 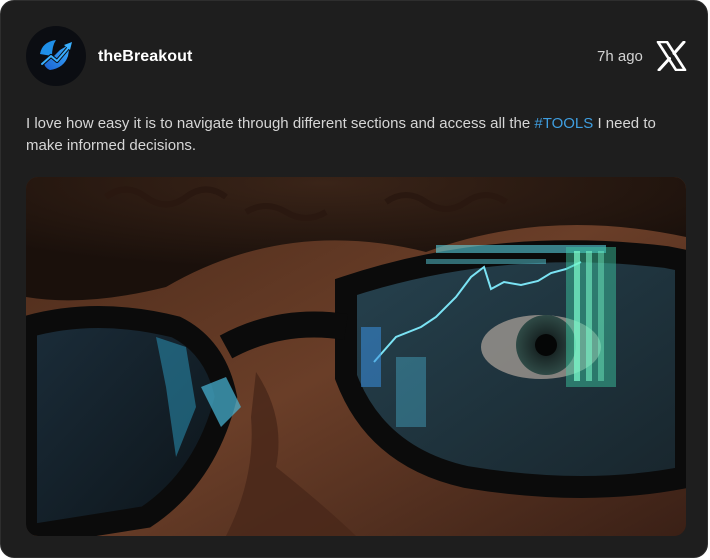 What do you see at coordinates (671, 56) in the screenshot?
I see `x-logo-icon` at bounding box center [671, 56].